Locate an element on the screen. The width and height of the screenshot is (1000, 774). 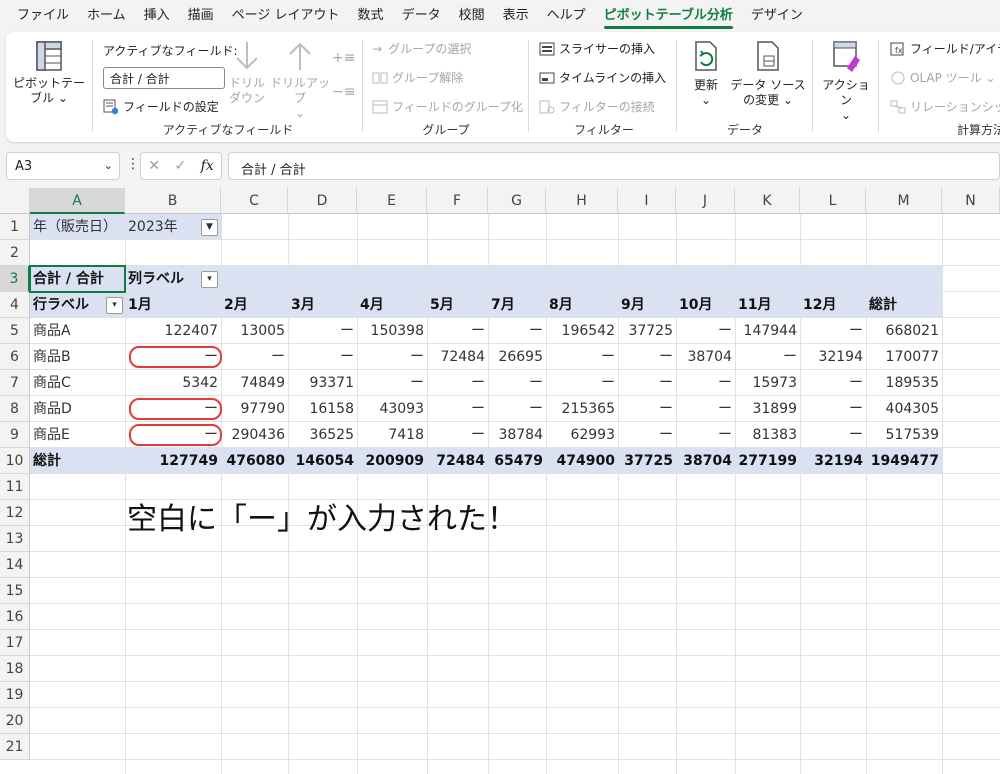
grand-total-value: 277199 is located at coordinates (767, 461).